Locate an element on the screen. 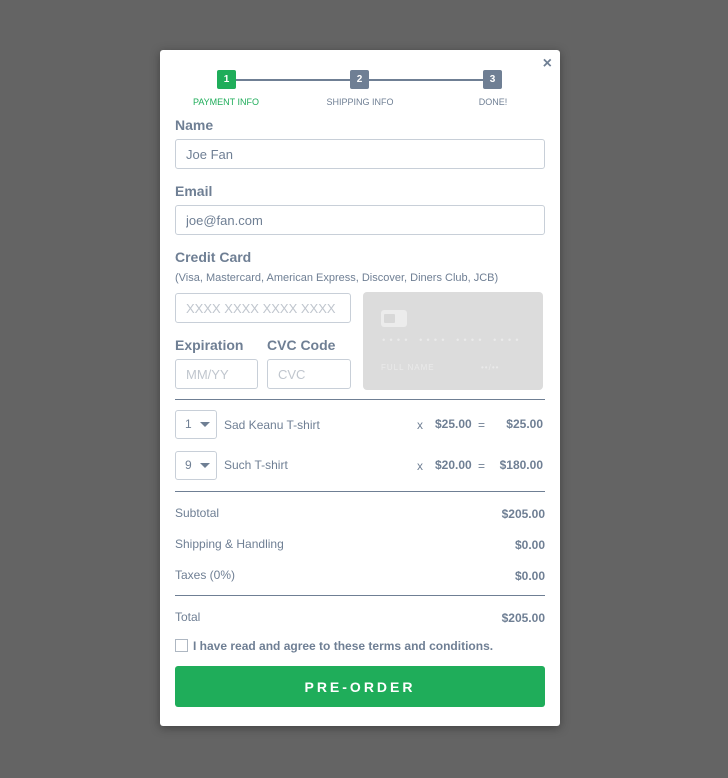  expiration-field is located at coordinates (216, 374).